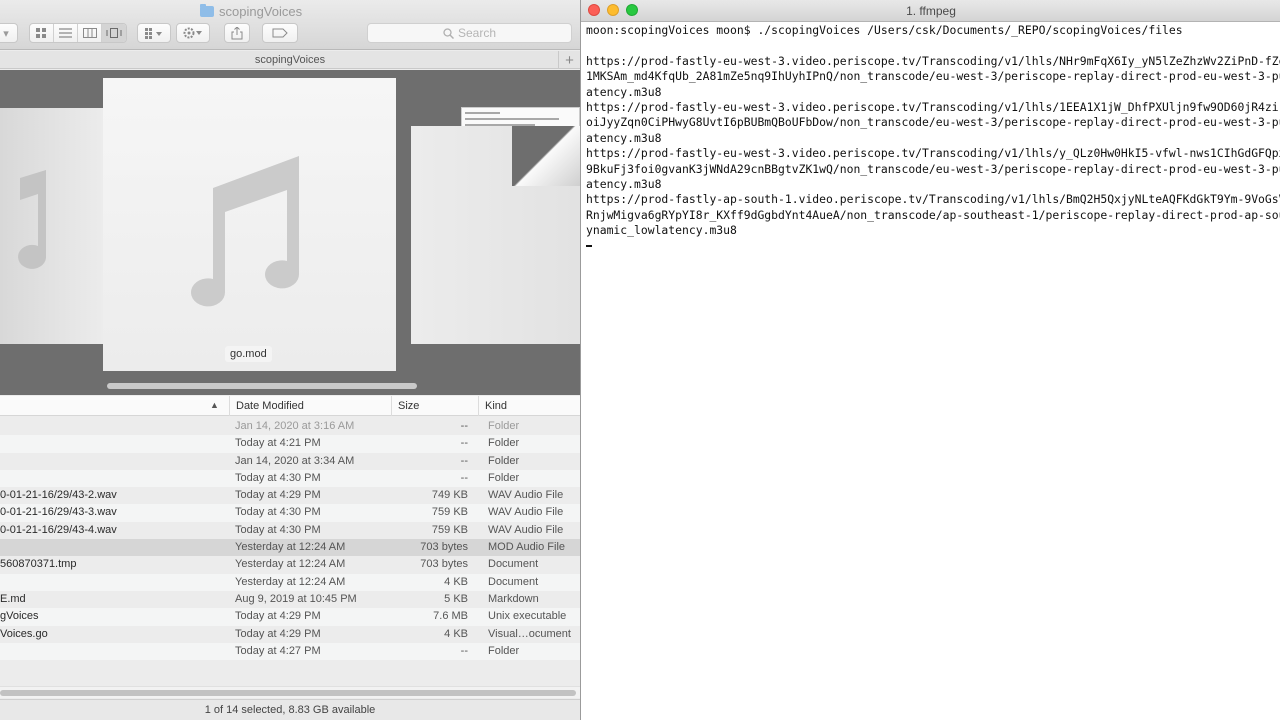 This screenshot has width=1280, height=720. What do you see at coordinates (469, 33) in the screenshot?
I see `search-input: Search` at bounding box center [469, 33].